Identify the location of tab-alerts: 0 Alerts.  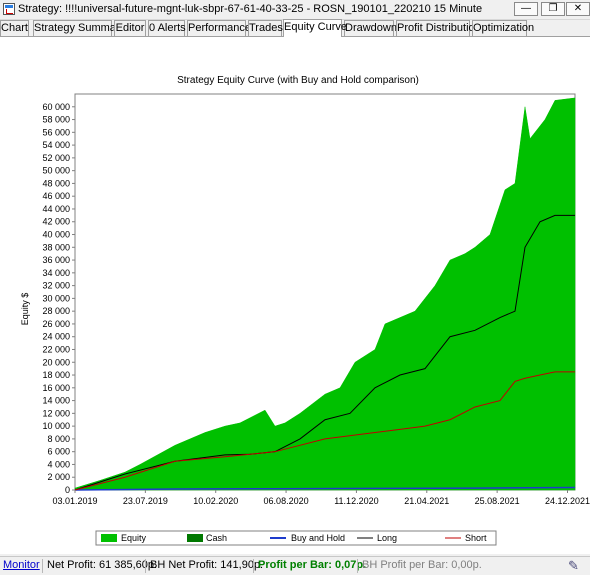
(167, 28).